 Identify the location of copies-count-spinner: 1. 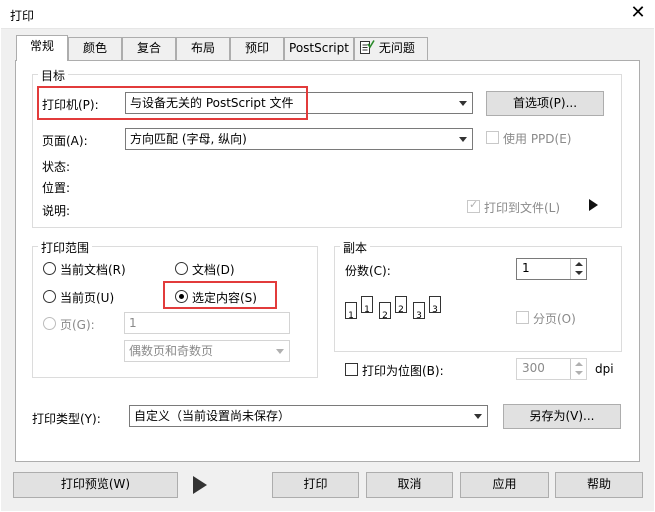
(551, 269).